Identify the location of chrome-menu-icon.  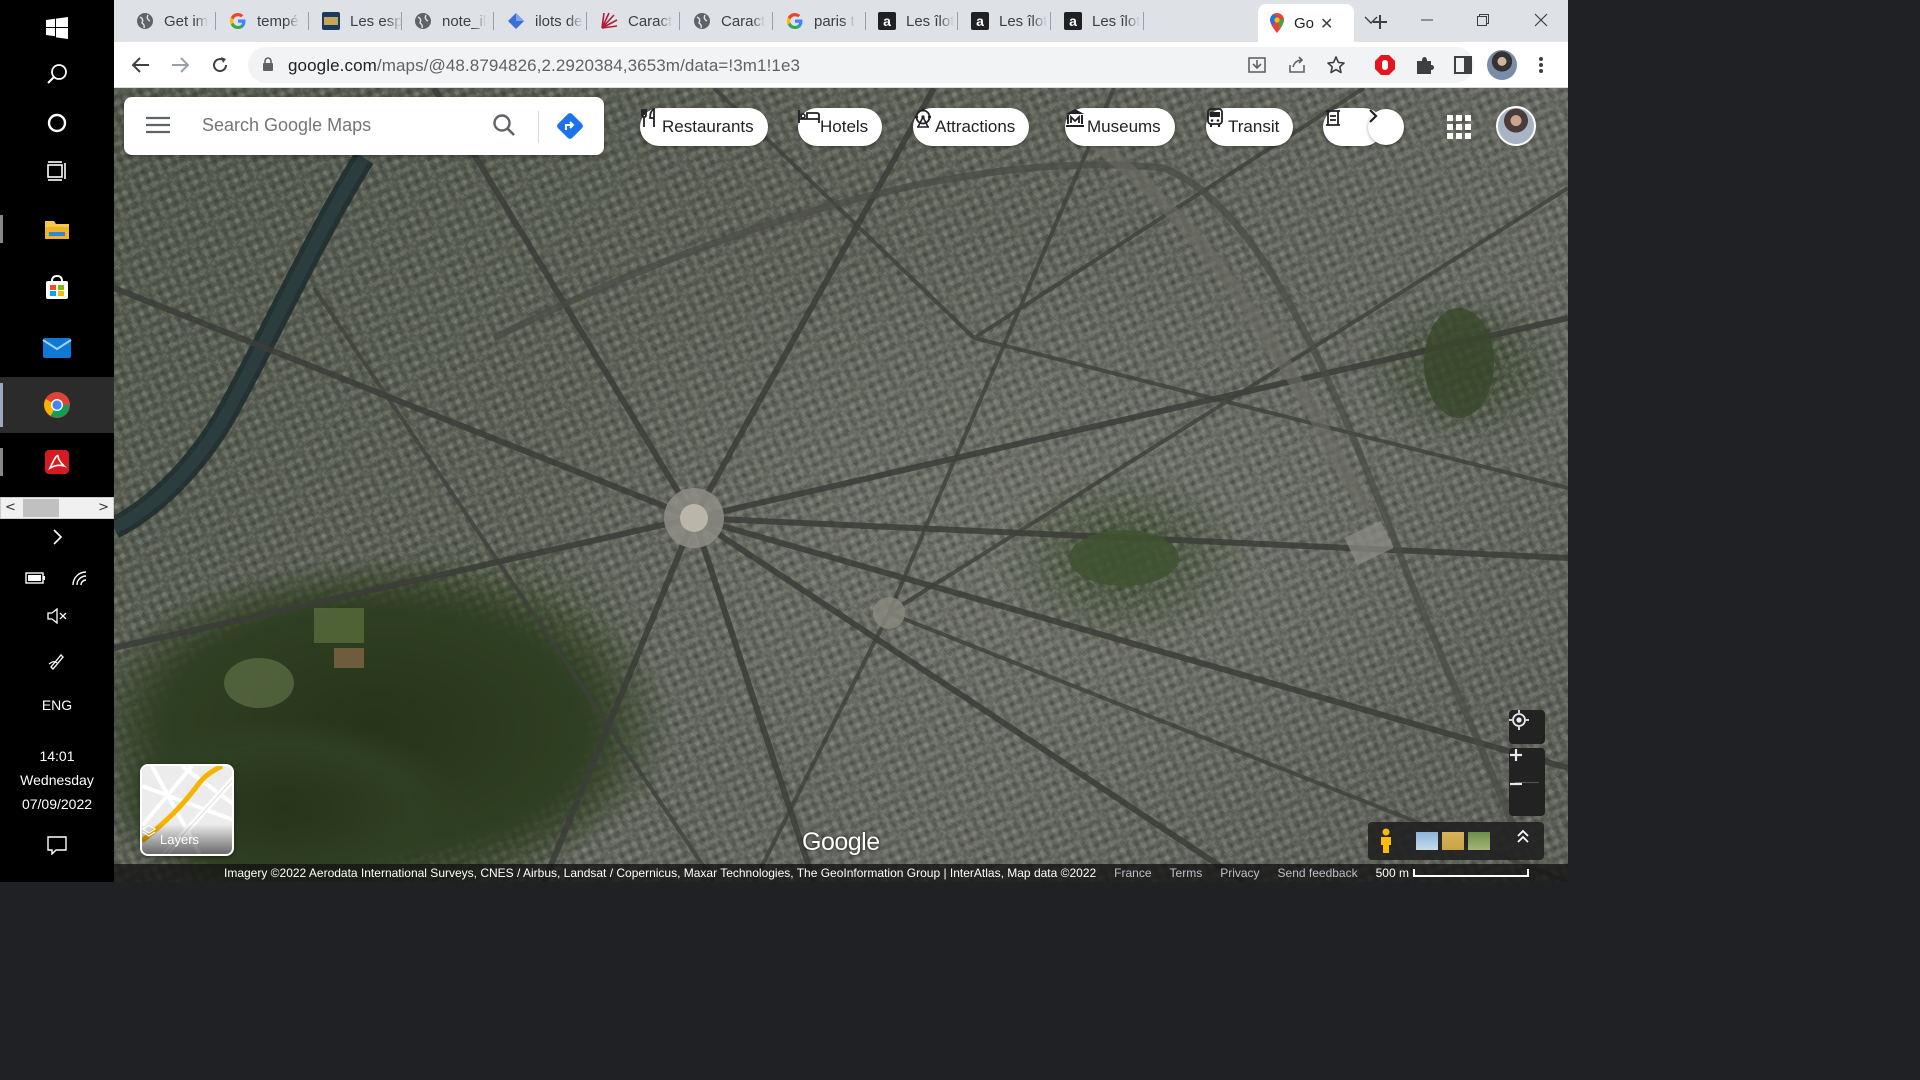
(1541, 65).